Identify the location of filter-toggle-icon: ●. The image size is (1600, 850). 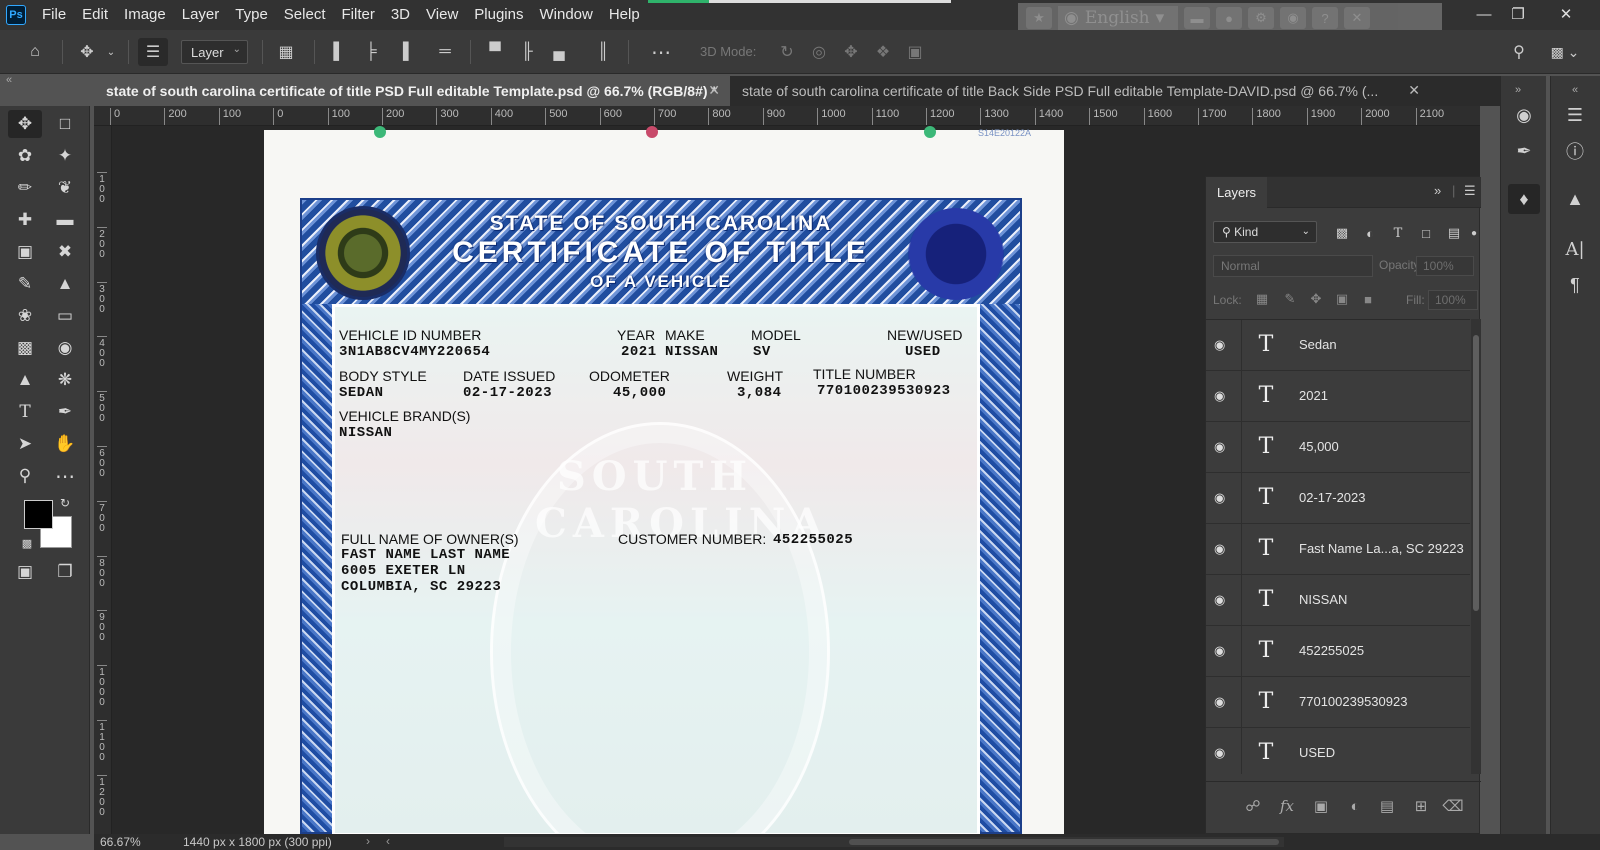
(1474, 233).